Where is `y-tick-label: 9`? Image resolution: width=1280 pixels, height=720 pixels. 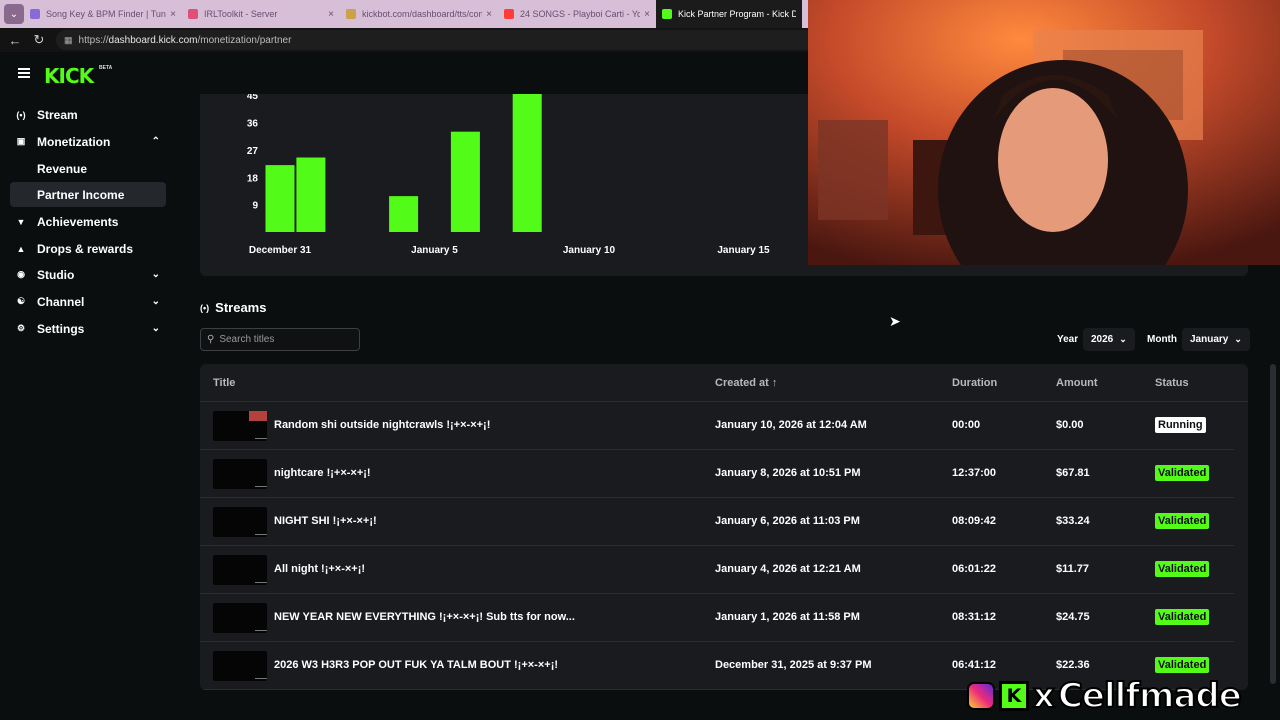
y-tick-label: 9 is located at coordinates (255, 206).